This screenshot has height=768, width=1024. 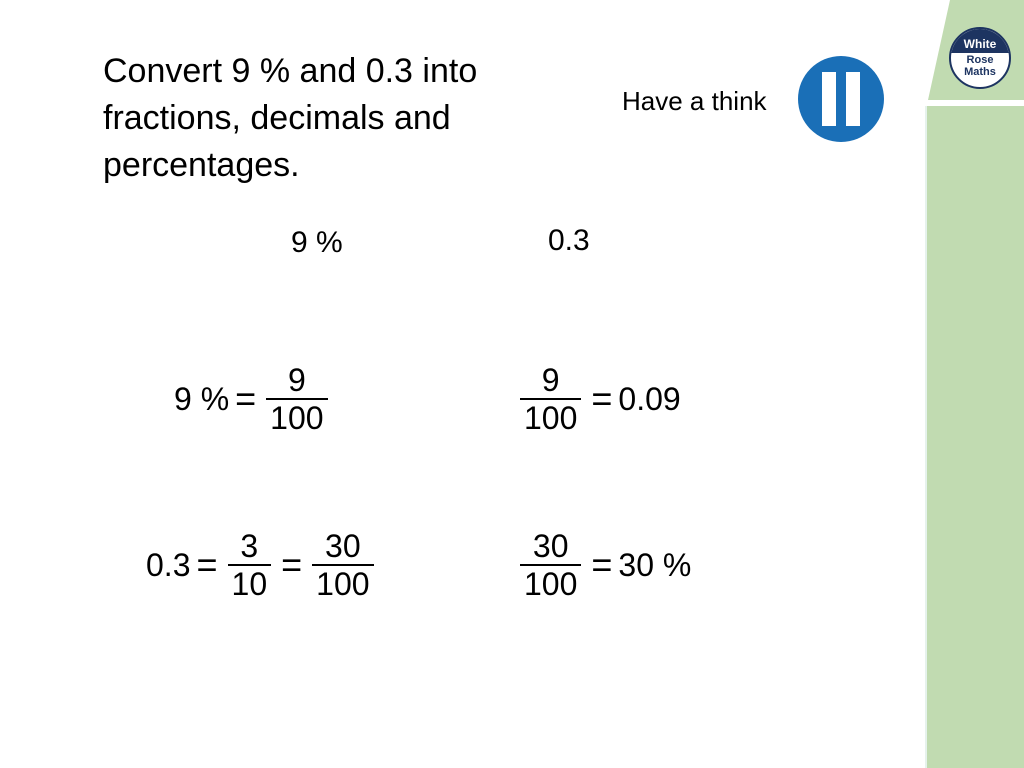 What do you see at coordinates (277, 118) in the screenshot?
I see `title-line-2: fractions, decimals and` at bounding box center [277, 118].